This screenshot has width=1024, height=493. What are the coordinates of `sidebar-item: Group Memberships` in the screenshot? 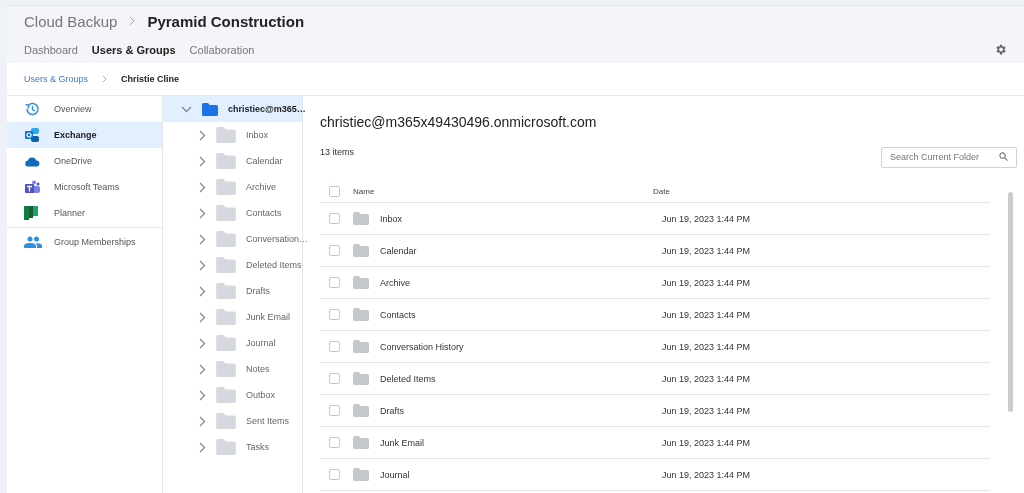 It's located at (84, 241).